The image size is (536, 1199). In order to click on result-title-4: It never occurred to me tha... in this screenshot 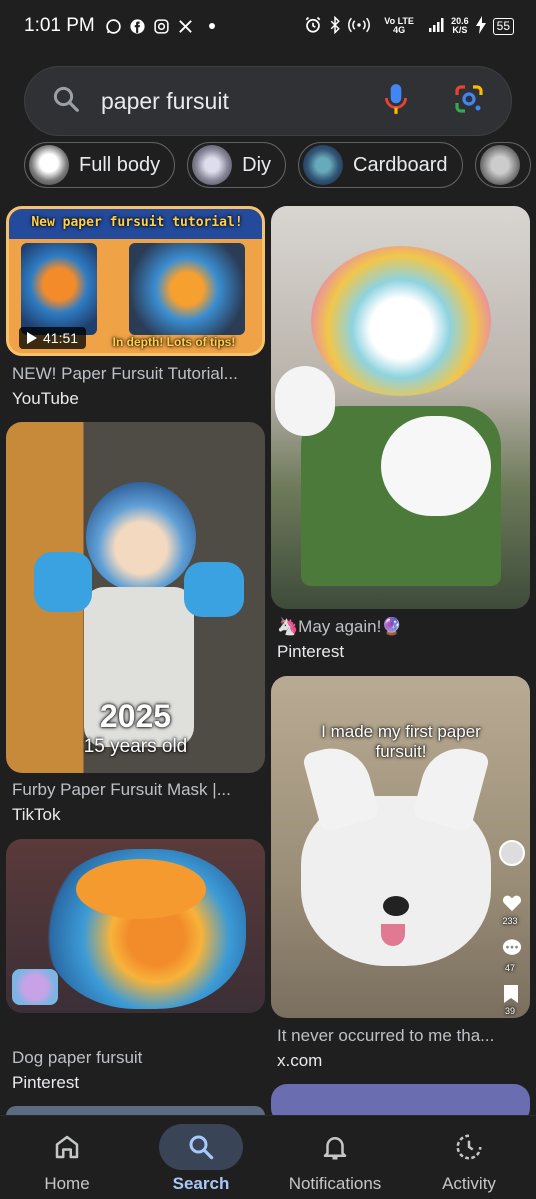, I will do `click(402, 1036)`.